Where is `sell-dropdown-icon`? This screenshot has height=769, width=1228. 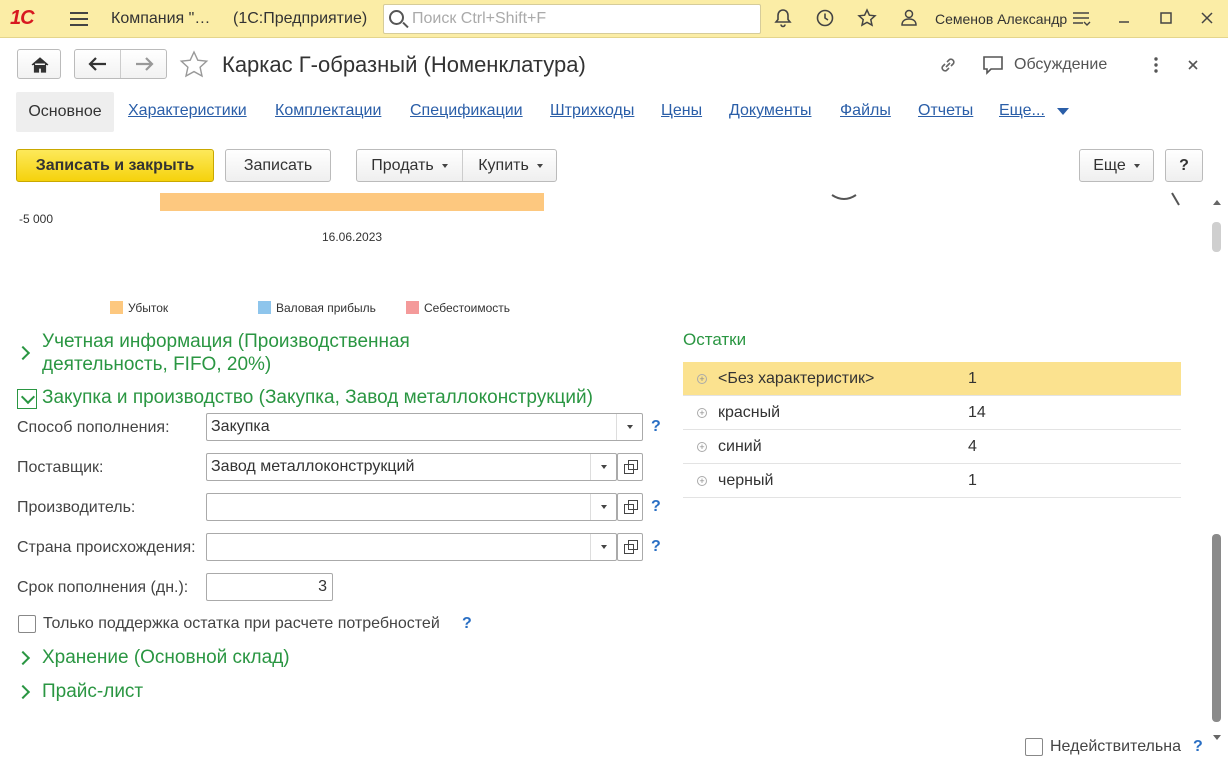 sell-dropdown-icon is located at coordinates (444, 165).